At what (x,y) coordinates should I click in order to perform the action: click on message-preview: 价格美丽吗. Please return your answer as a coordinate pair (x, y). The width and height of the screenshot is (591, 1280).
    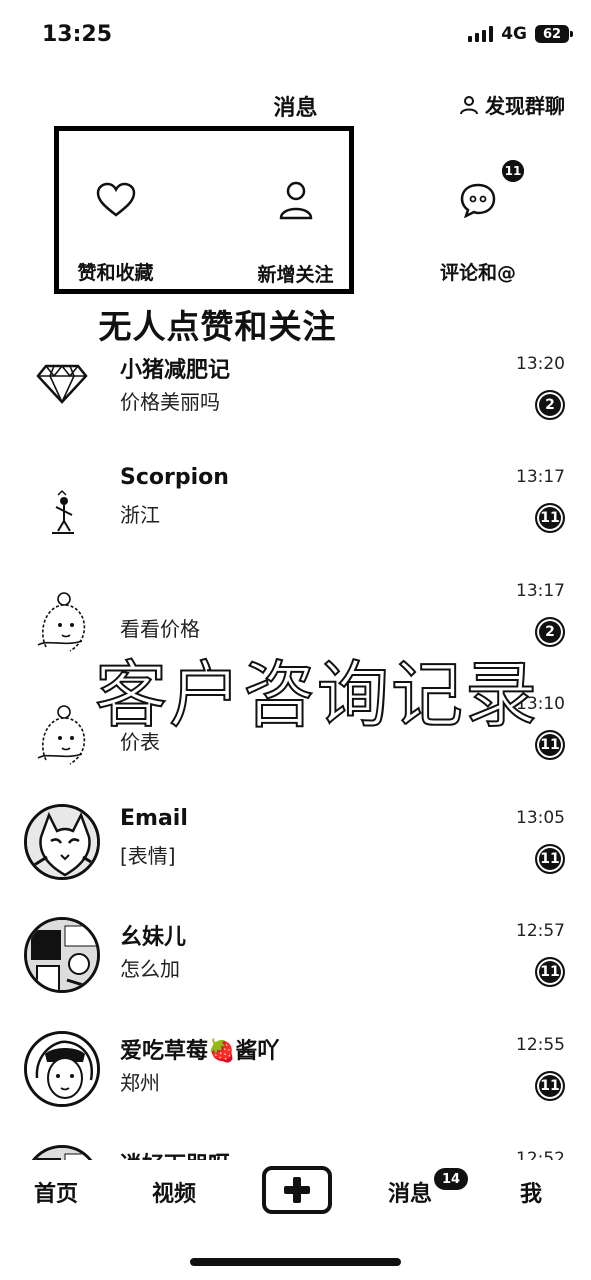
    Looking at the image, I should click on (170, 402).